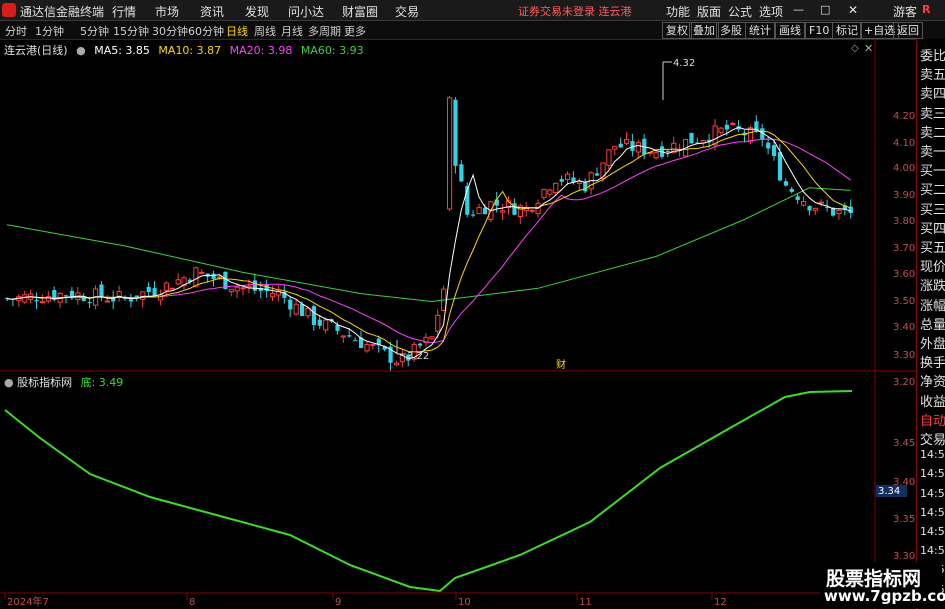 Image resolution: width=945 pixels, height=609 pixels. Describe the element at coordinates (932, 131) in the screenshot. I see `quote-panel-item: 卖二` at that location.